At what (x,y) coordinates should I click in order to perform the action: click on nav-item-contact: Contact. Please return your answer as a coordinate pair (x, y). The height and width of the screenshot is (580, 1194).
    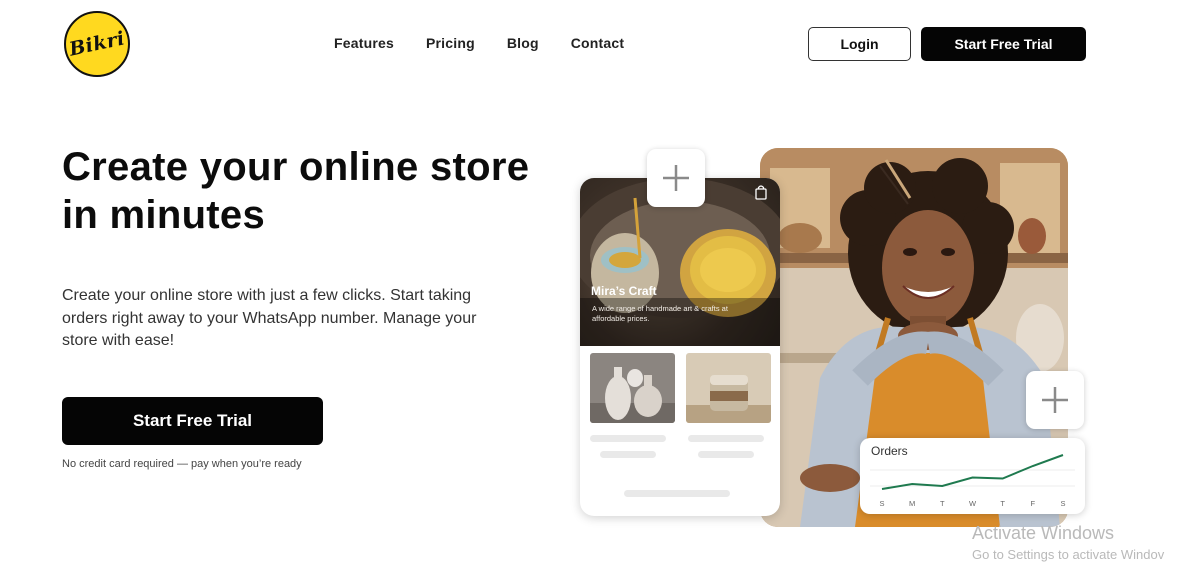
    Looking at the image, I should click on (598, 43).